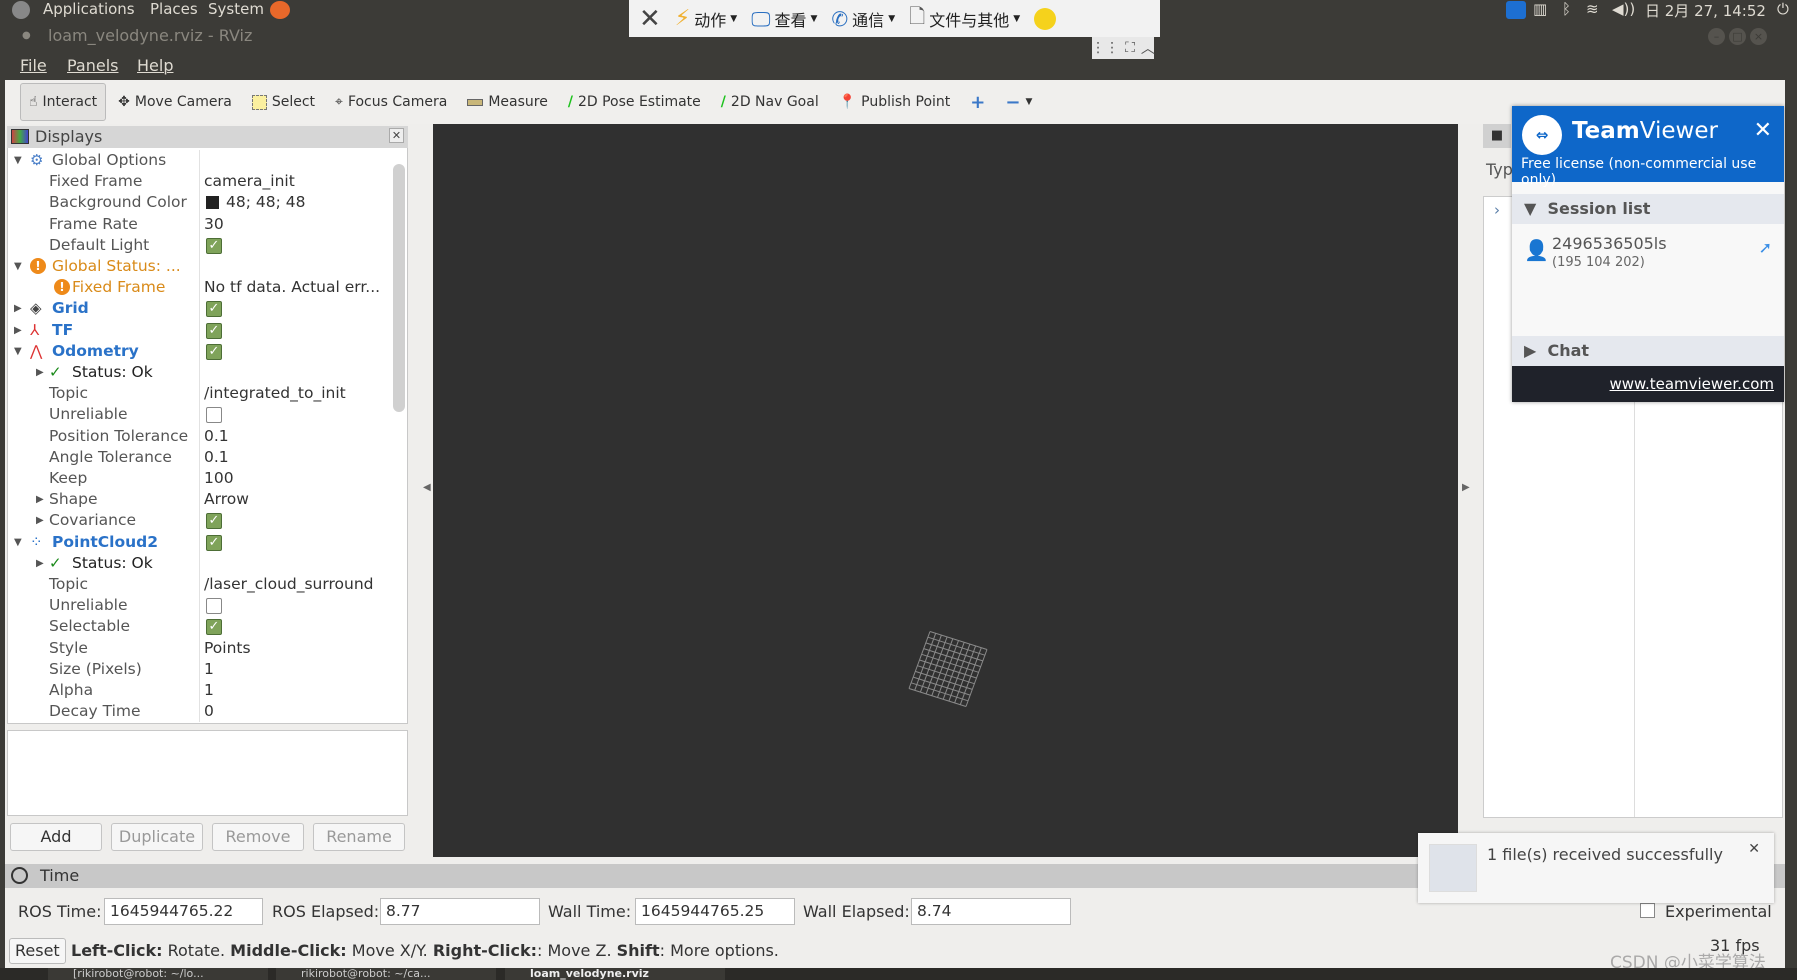 The height and width of the screenshot is (980, 1797). I want to click on keyboard-icon: ▥, so click(1540, 9).